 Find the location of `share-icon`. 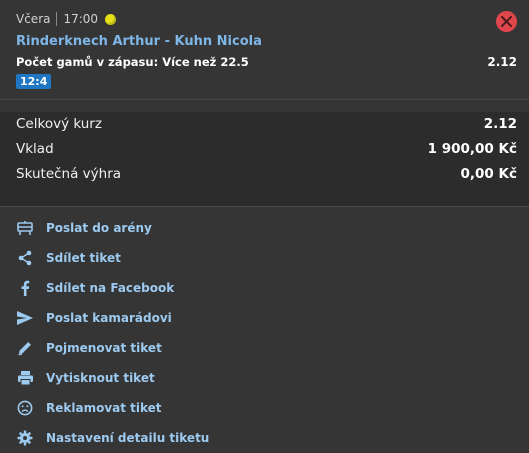

share-icon is located at coordinates (25, 258).